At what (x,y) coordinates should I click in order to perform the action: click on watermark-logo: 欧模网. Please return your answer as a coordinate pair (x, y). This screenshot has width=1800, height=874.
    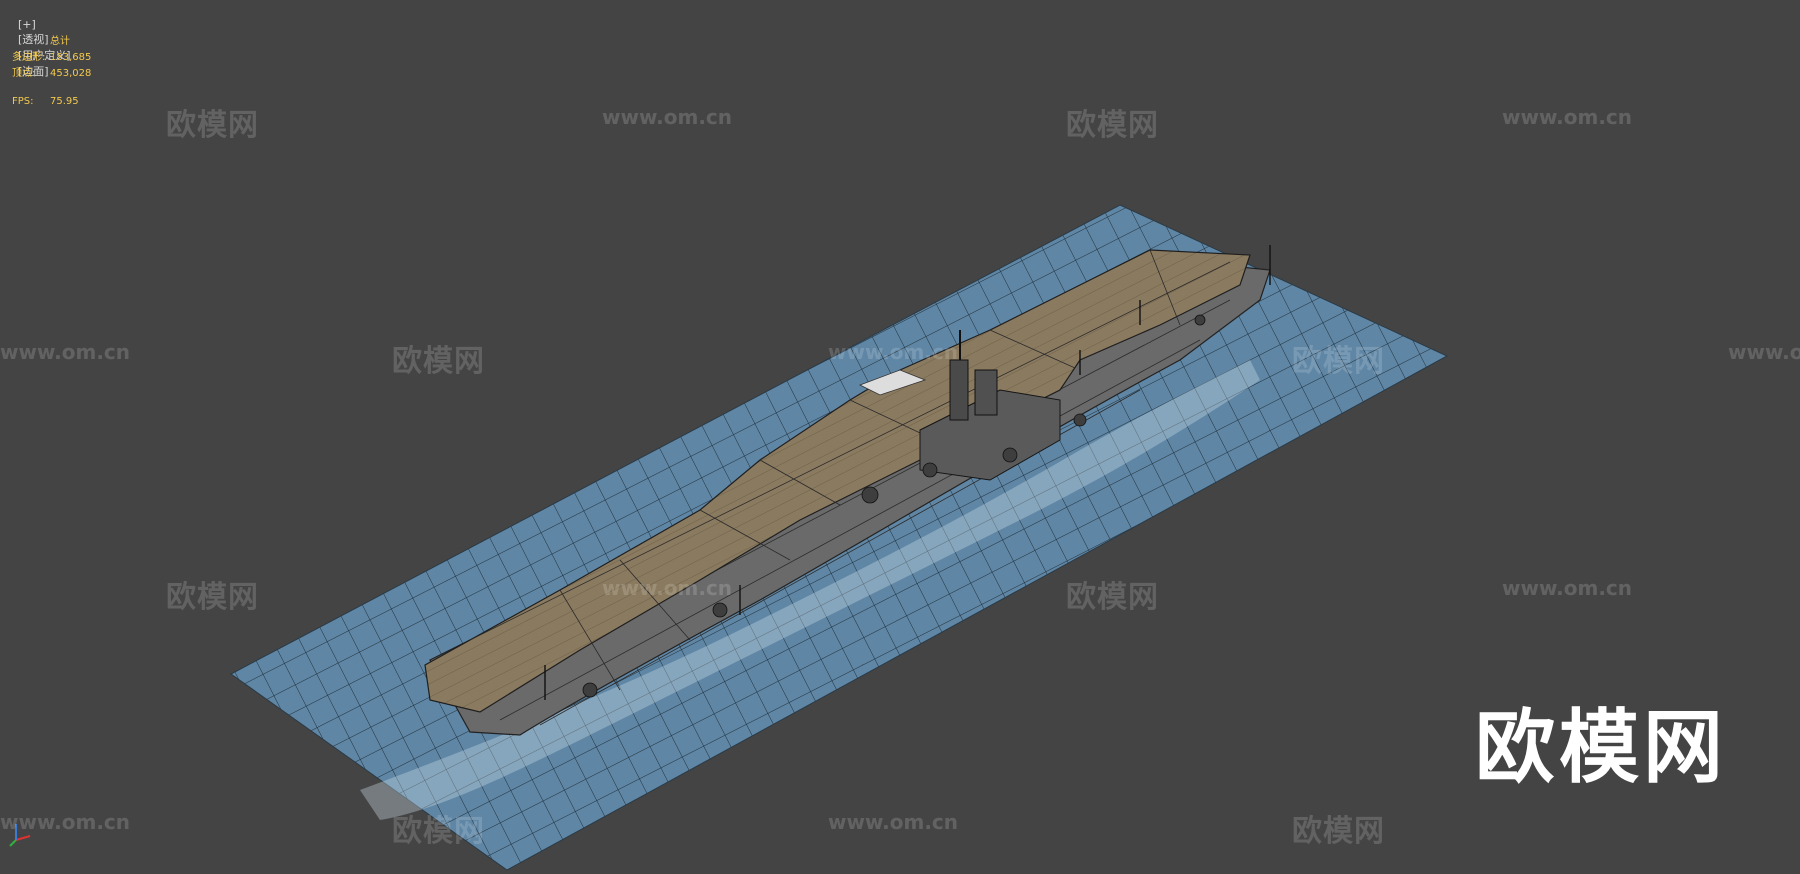
    Looking at the image, I should click on (1601, 747).